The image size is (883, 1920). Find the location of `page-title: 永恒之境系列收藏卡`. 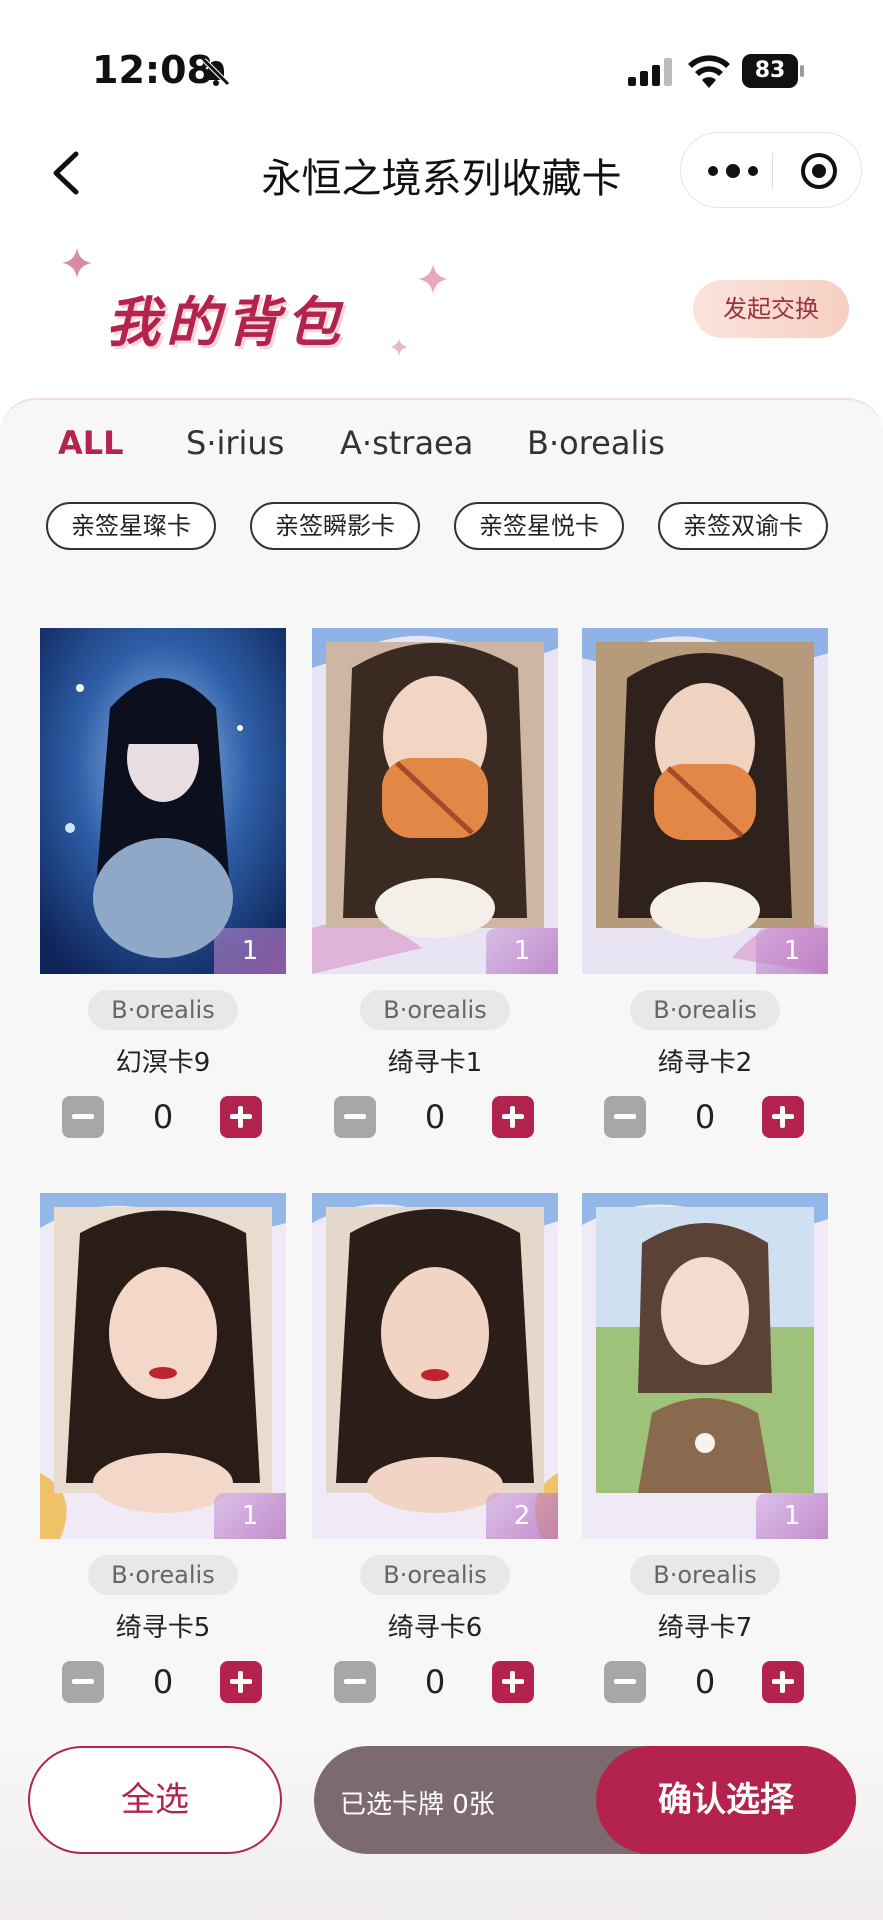

page-title: 永恒之境系列收藏卡 is located at coordinates (441, 179).